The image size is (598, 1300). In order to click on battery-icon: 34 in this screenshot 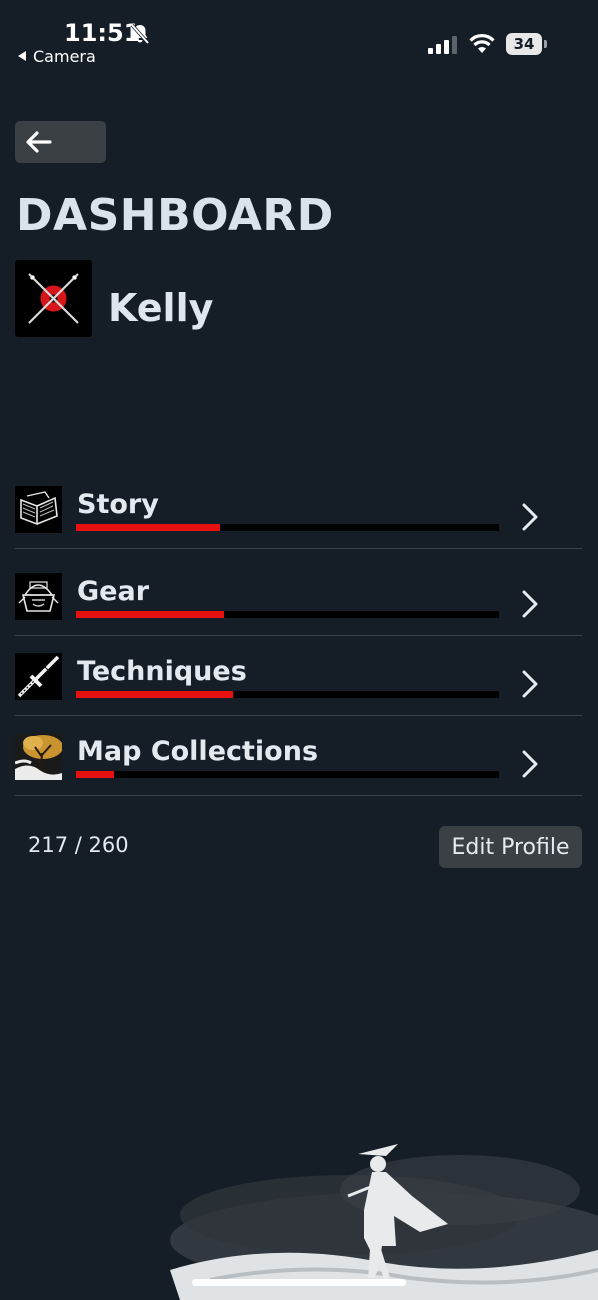, I will do `click(527, 44)`.